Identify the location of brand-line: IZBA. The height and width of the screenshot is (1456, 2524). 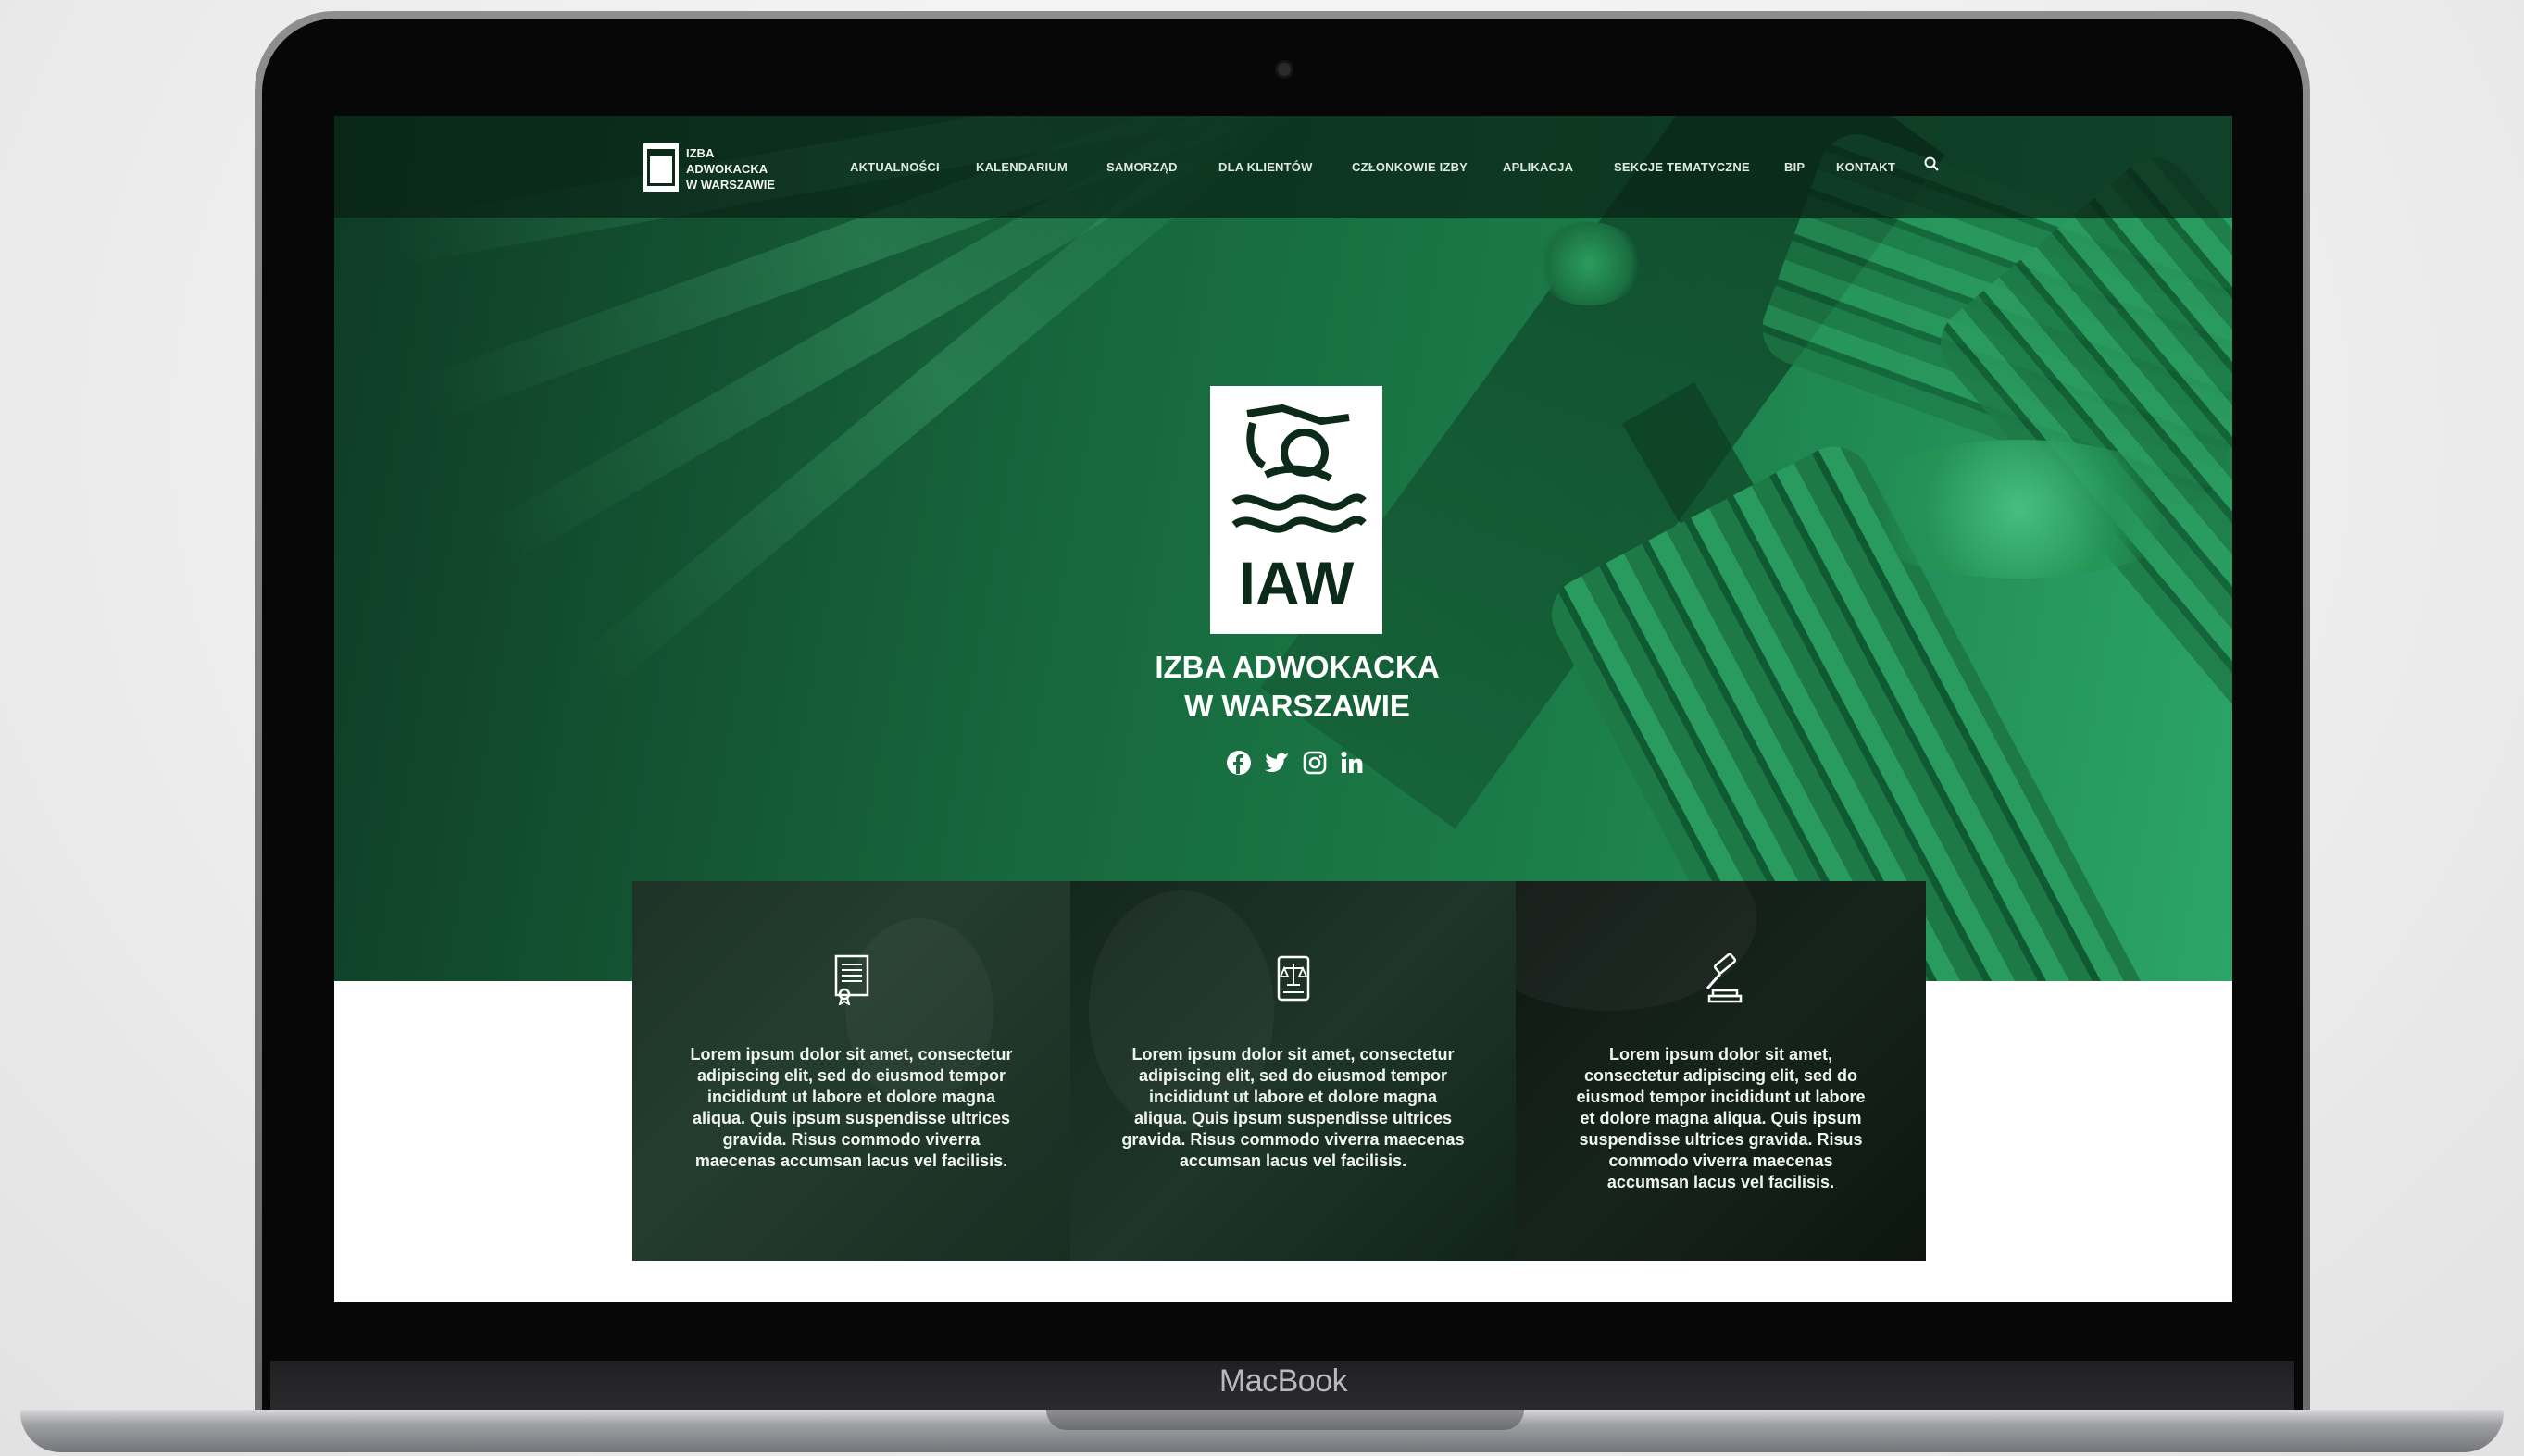
(700, 153).